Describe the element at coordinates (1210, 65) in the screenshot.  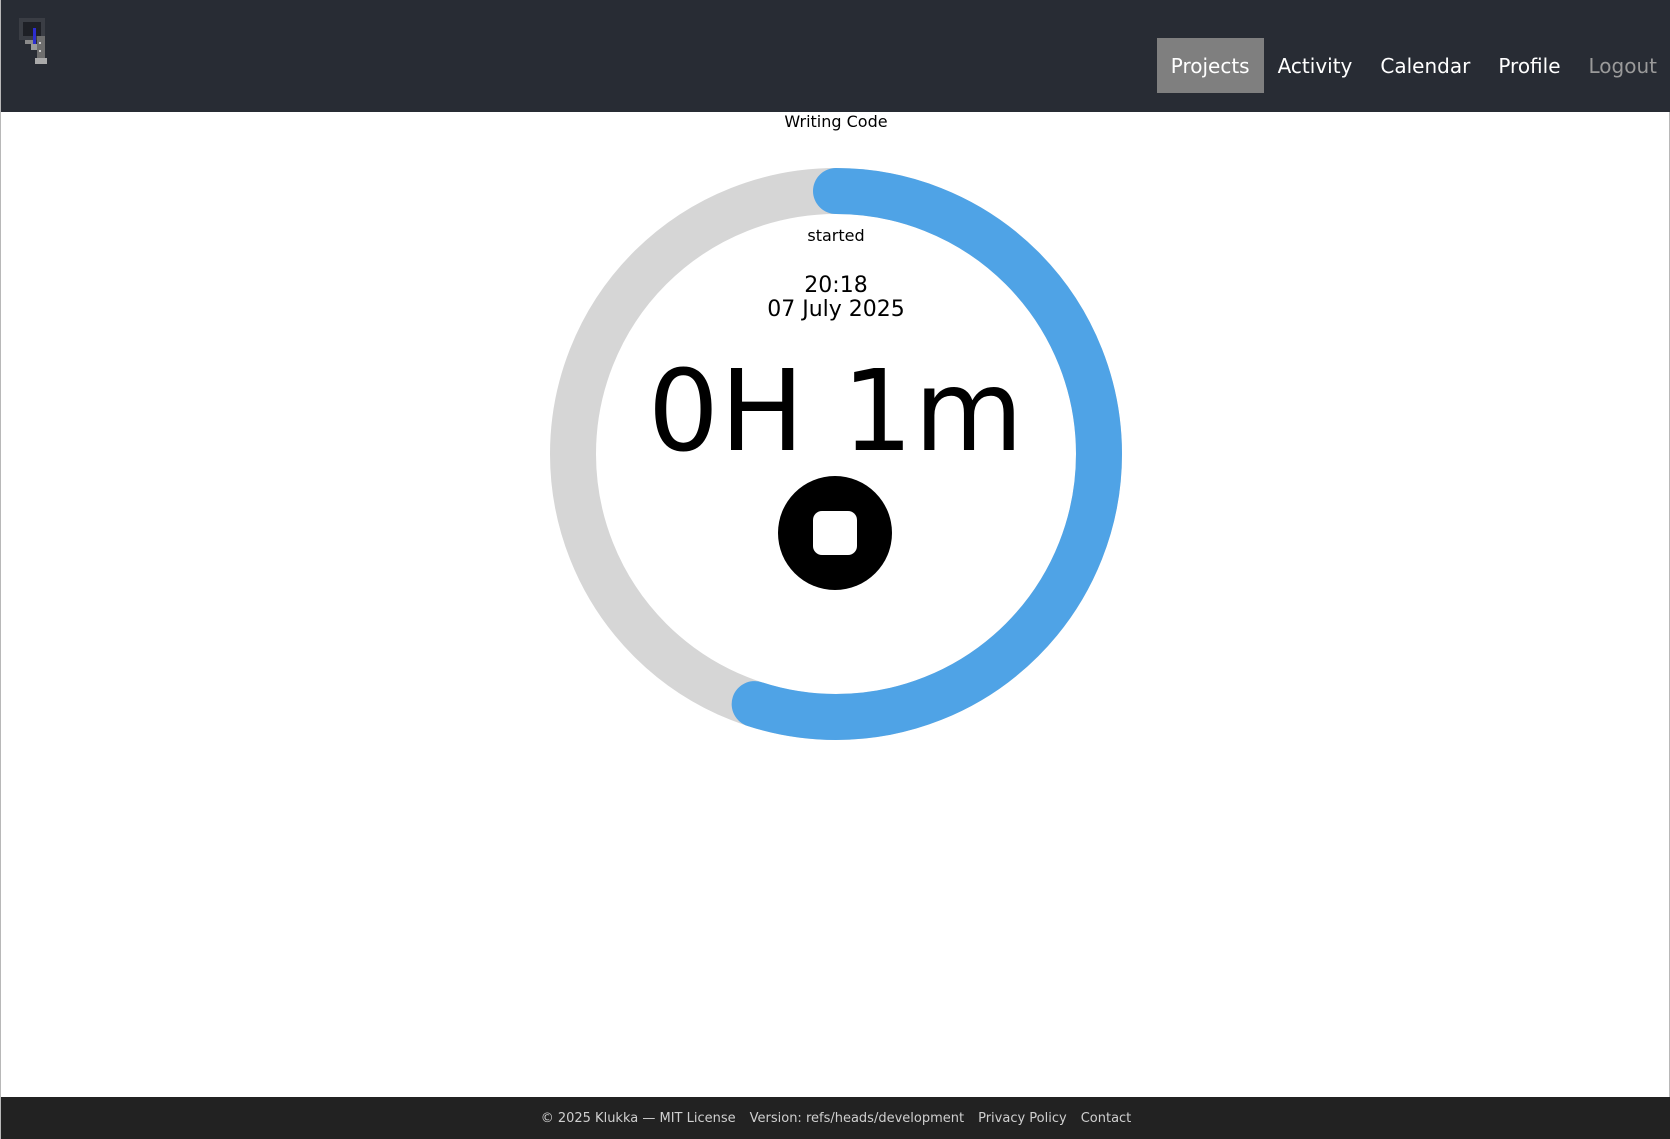
I see `nav-projects: Projects` at that location.